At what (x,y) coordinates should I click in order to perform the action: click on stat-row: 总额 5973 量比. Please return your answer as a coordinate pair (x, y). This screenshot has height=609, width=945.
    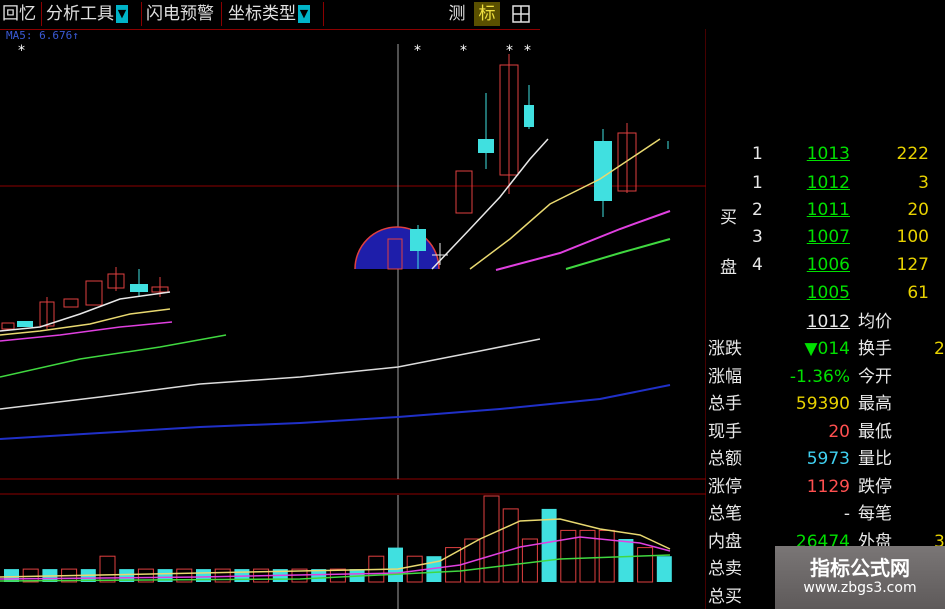
    Looking at the image, I should click on (825, 459).